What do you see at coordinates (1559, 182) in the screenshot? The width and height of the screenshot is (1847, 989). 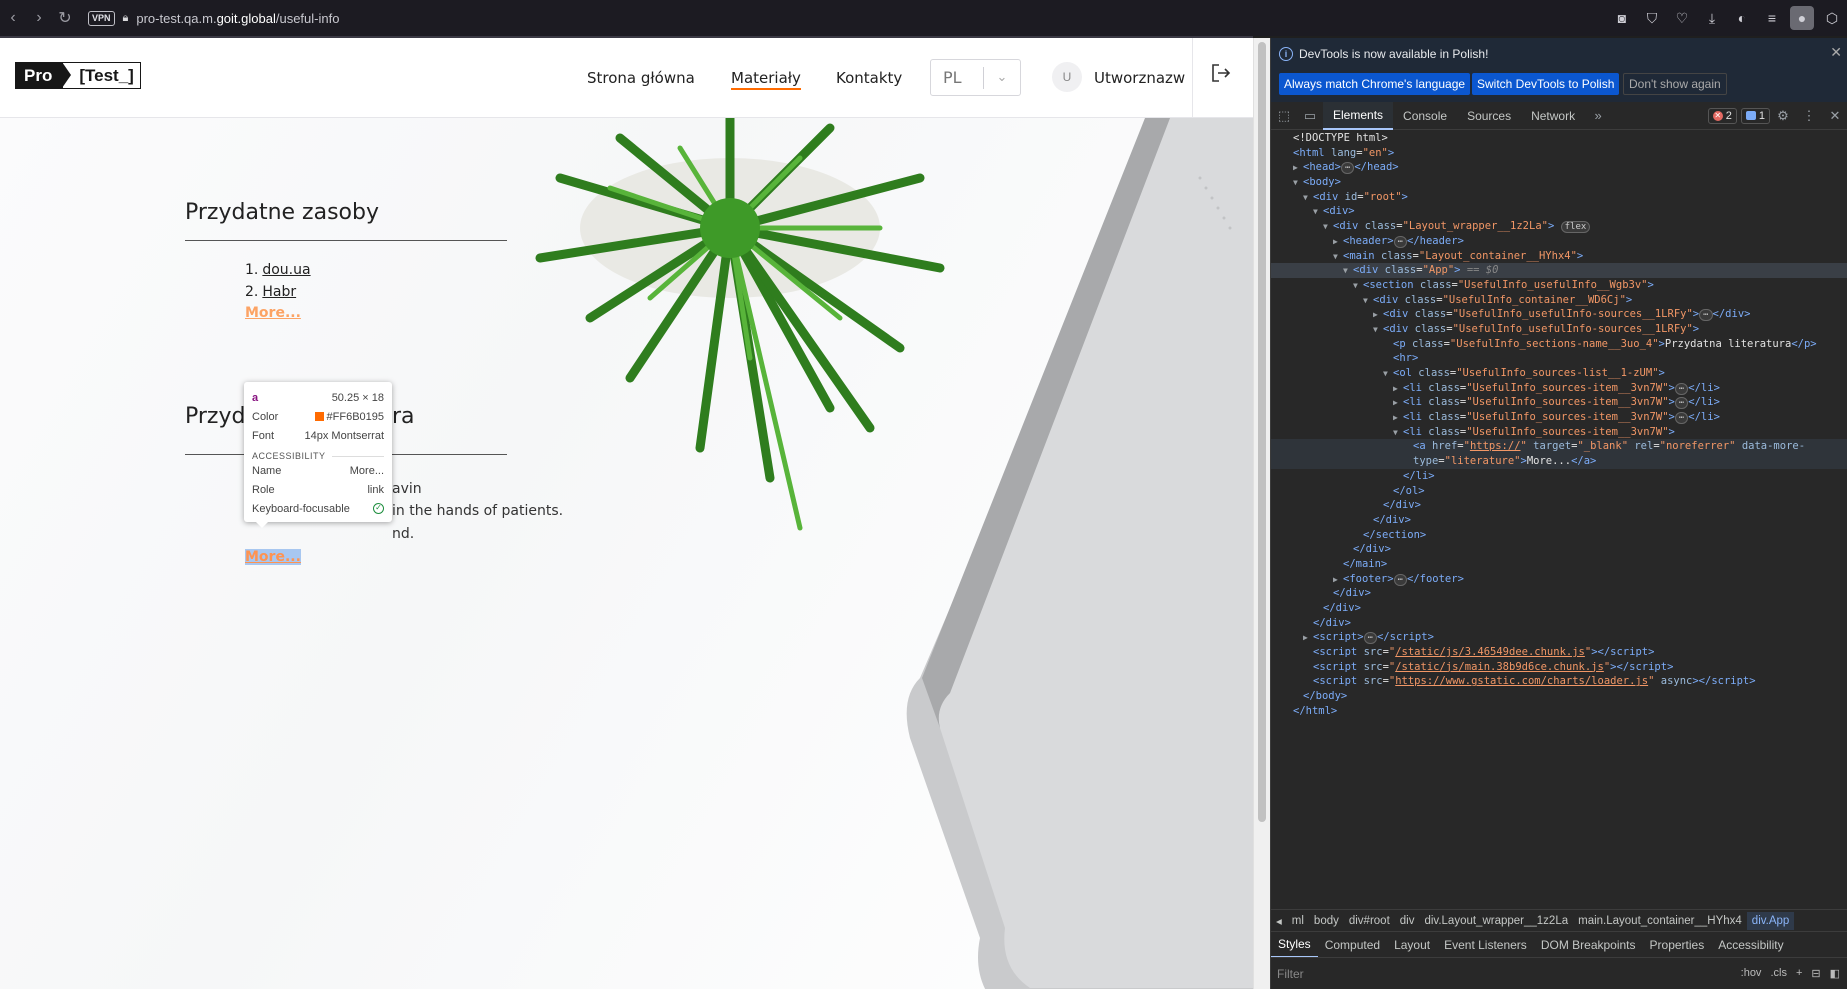 I see `dom-node: ▼ <body>` at bounding box center [1559, 182].